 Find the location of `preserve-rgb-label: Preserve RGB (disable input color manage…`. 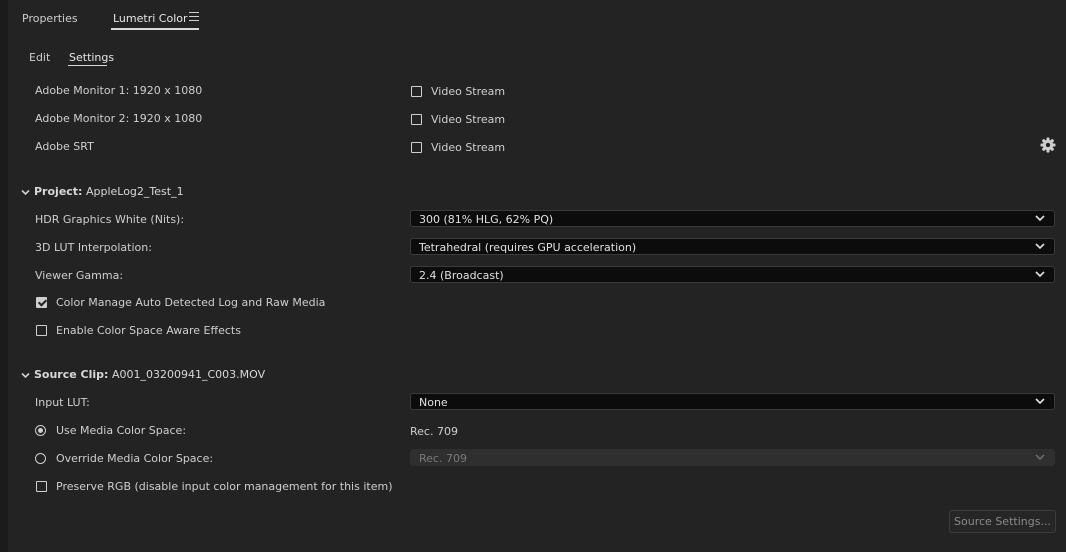

preserve-rgb-label: Preserve RGB (disable input color manage… is located at coordinates (224, 486).